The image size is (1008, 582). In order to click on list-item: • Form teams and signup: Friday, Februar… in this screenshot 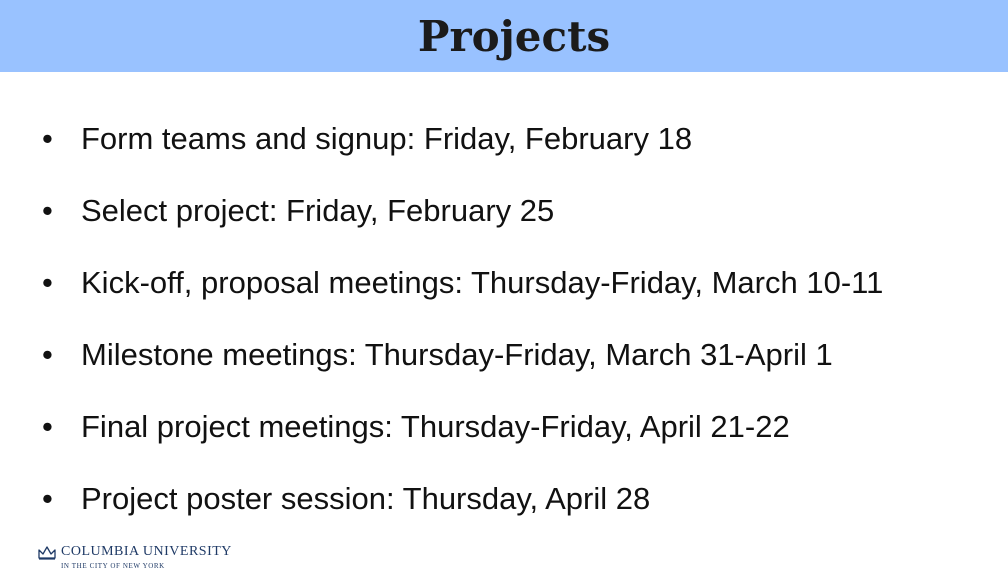, I will do `click(504, 150)`.